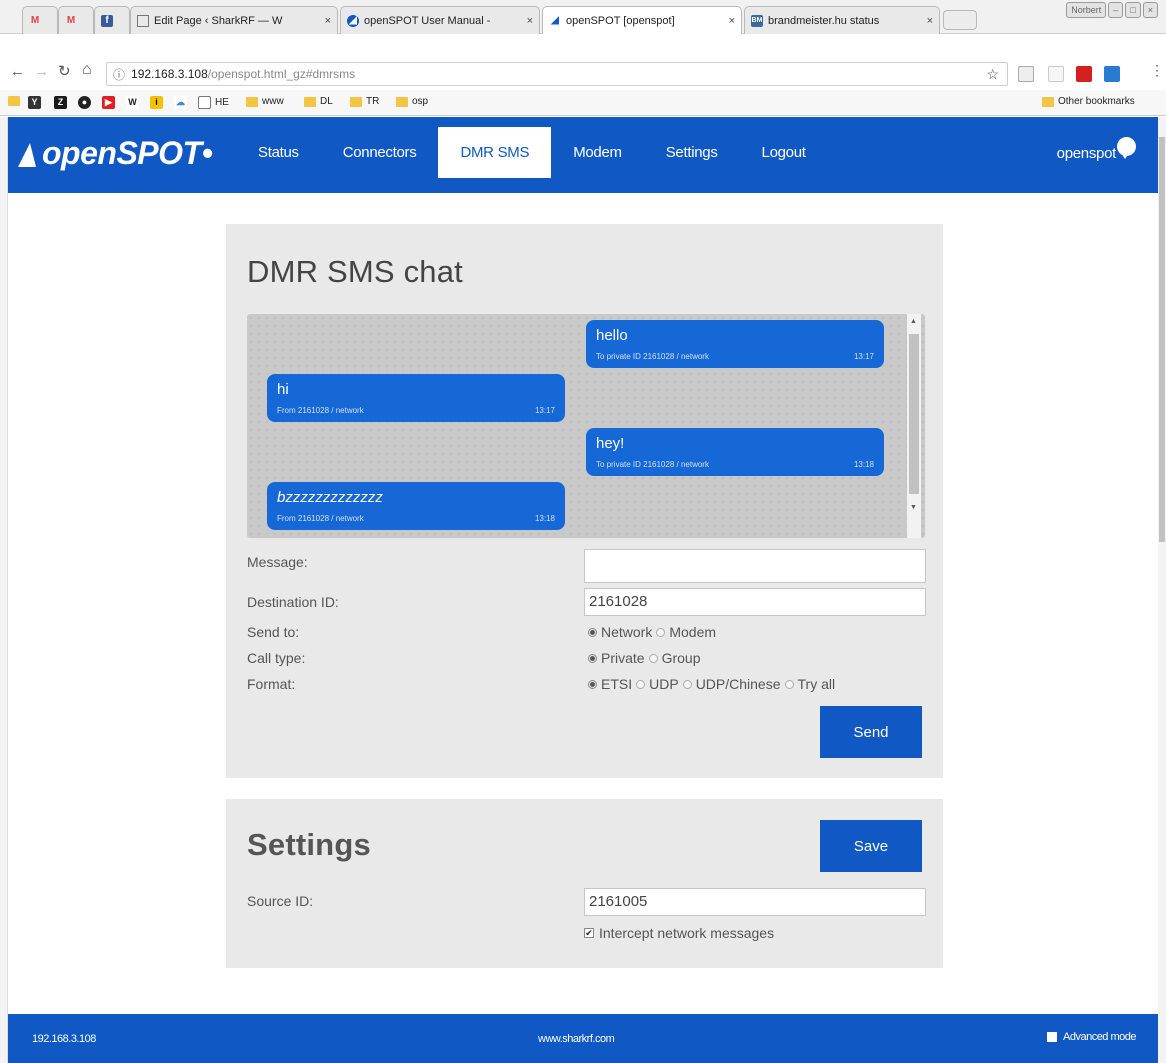  Describe the element at coordinates (597, 152) in the screenshot. I see `nav-modem: Modem` at that location.